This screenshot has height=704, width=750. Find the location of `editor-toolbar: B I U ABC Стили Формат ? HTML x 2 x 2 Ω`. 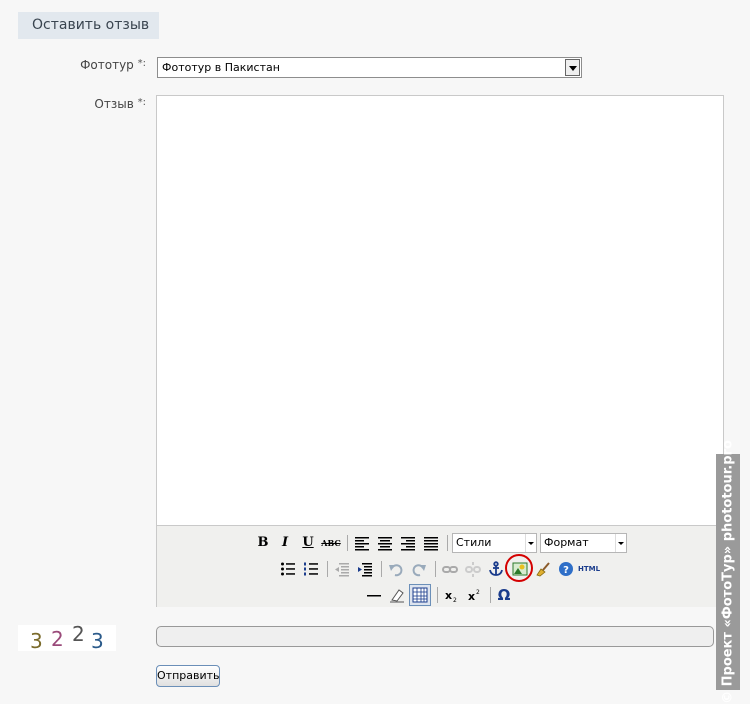

editor-toolbar: B I U ABC Стили Формат ? HTML x 2 x 2 Ω is located at coordinates (440, 566).